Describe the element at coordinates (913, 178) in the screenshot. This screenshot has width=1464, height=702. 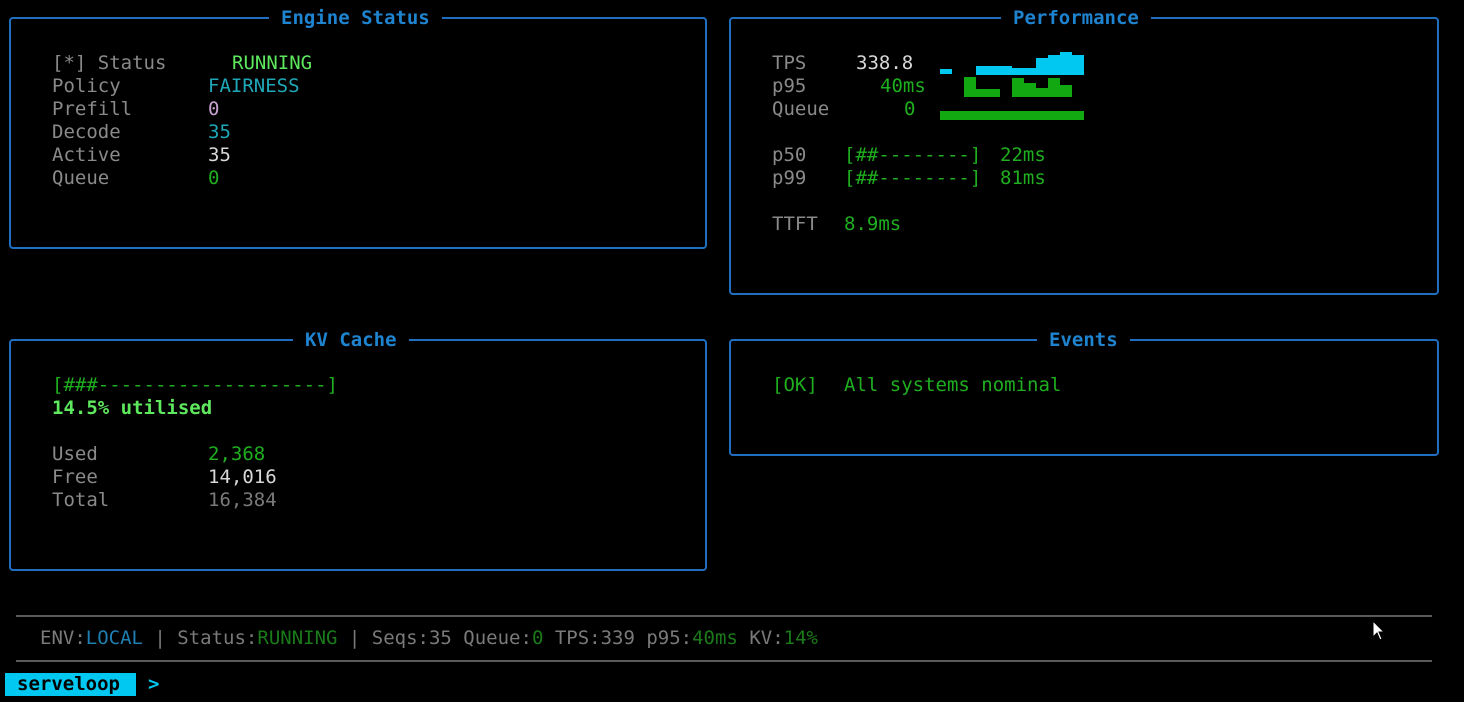
I see `p99-bar: [##--------]` at that location.